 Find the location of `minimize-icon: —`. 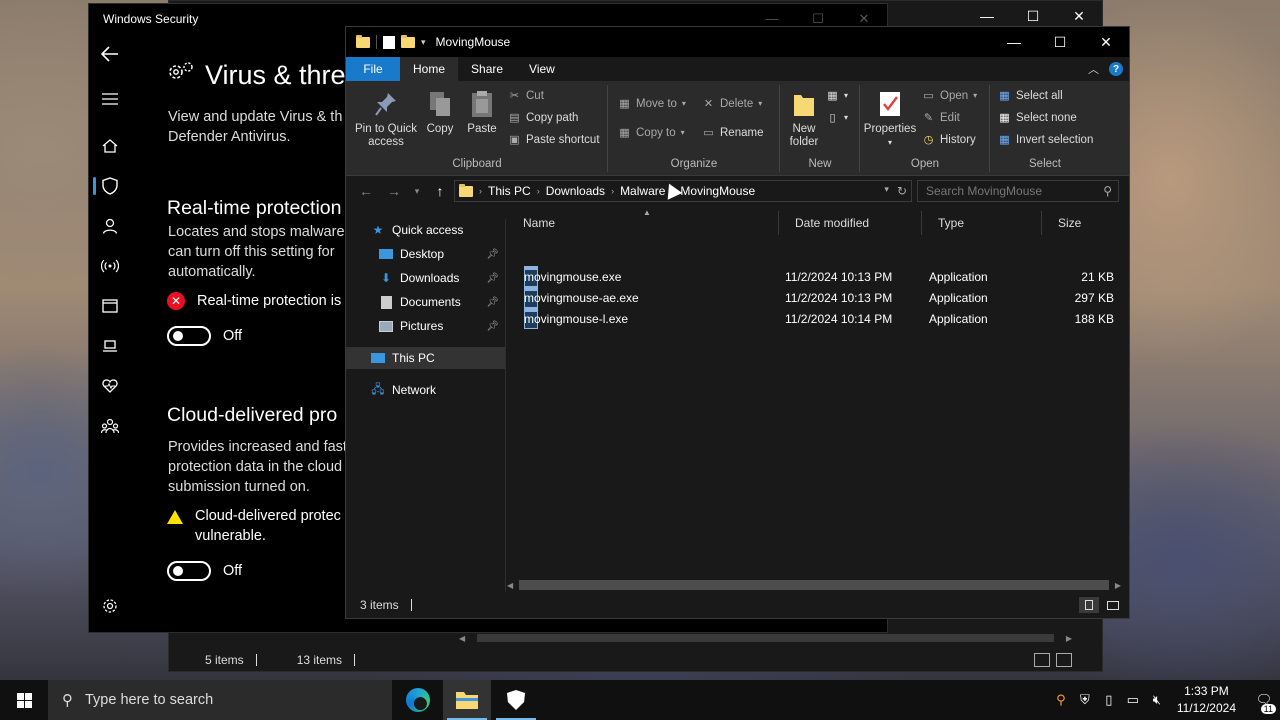

minimize-icon: — is located at coordinates (1014, 42).